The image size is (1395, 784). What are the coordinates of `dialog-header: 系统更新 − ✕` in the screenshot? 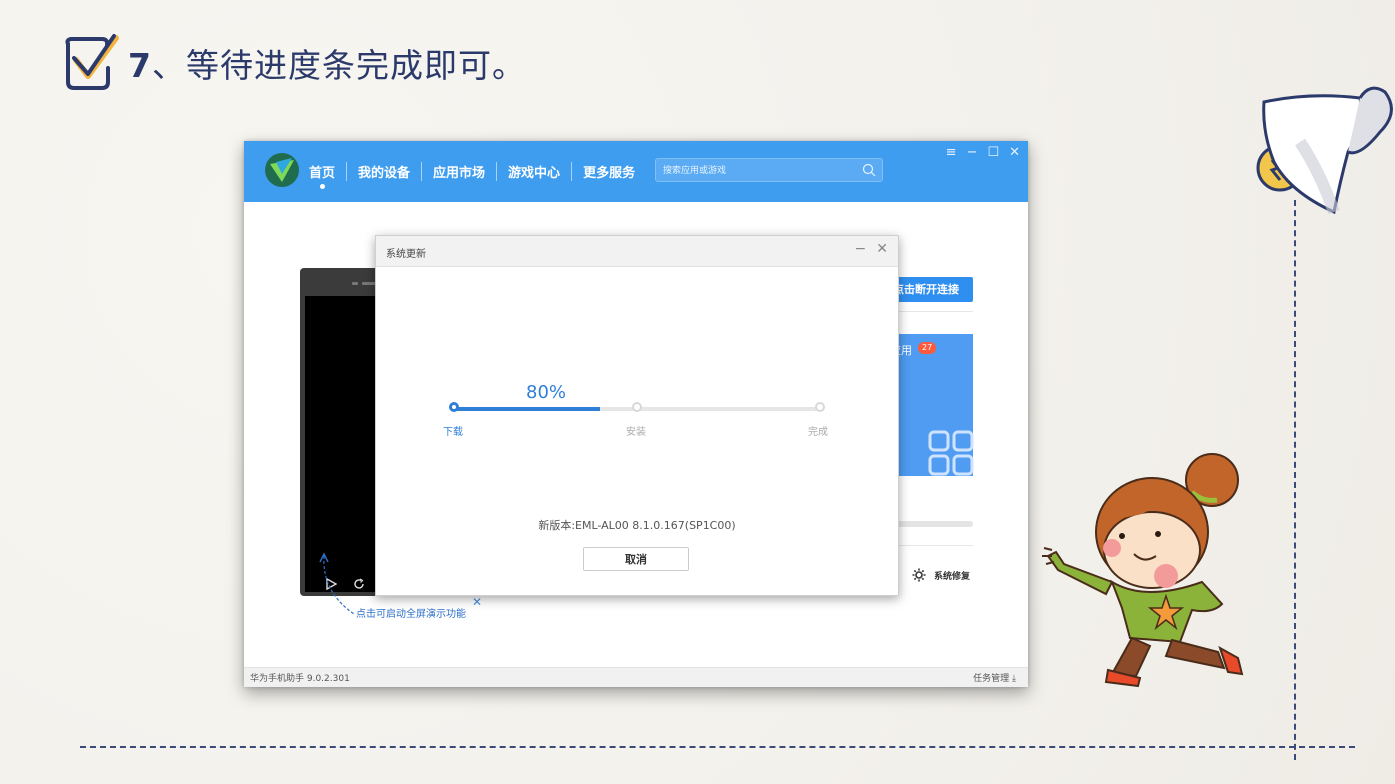 It's located at (637, 251).